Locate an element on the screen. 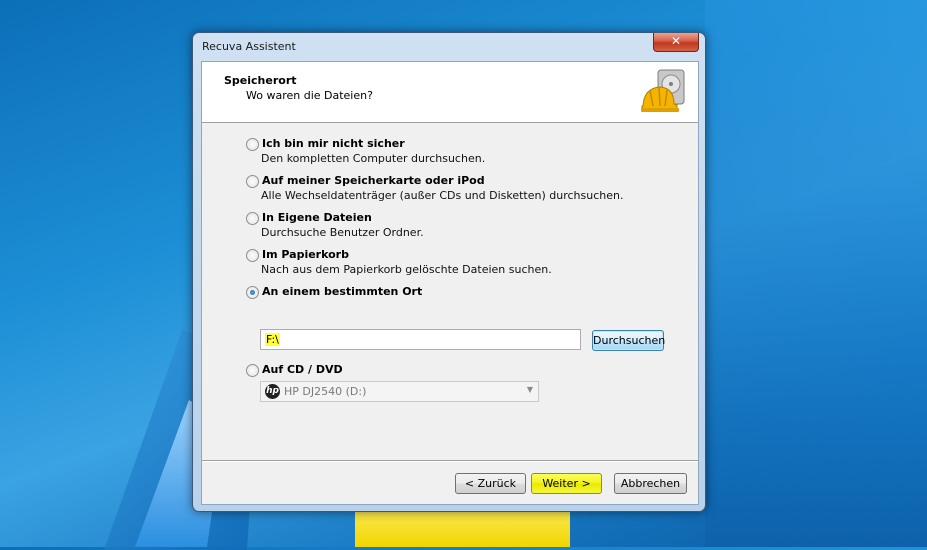  next-button: Weiter > is located at coordinates (566, 483).